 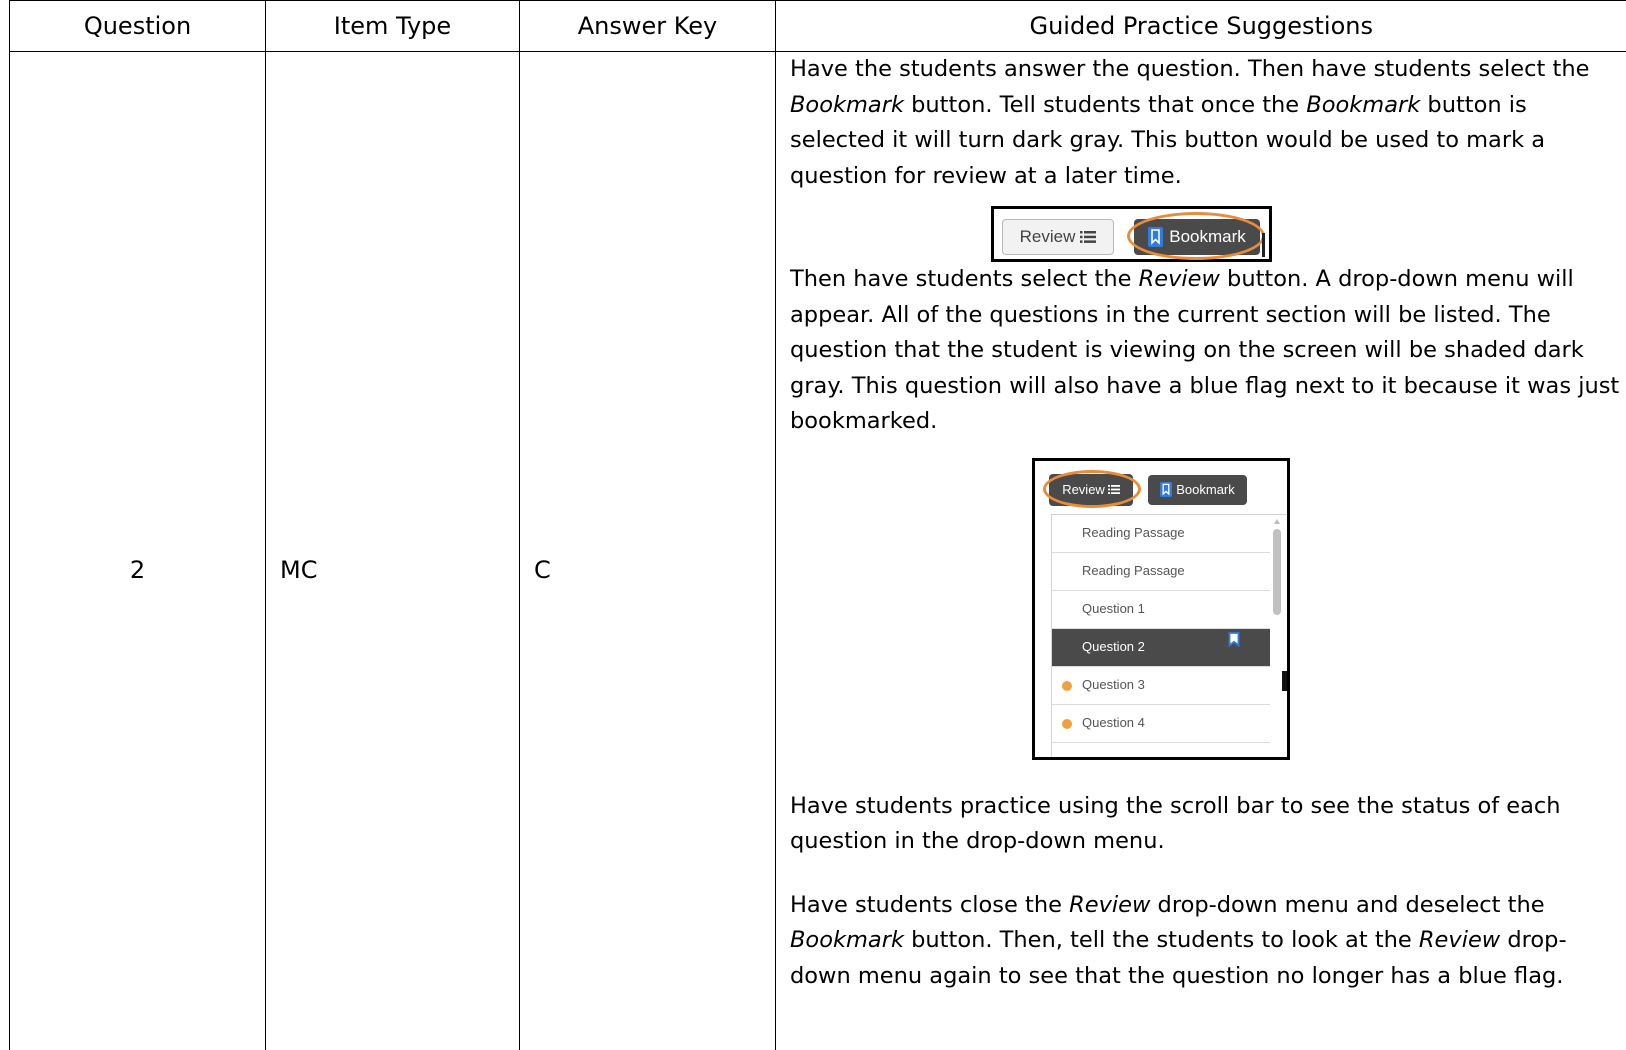 What do you see at coordinates (1166, 489) in the screenshot?
I see `bookmark-icon` at bounding box center [1166, 489].